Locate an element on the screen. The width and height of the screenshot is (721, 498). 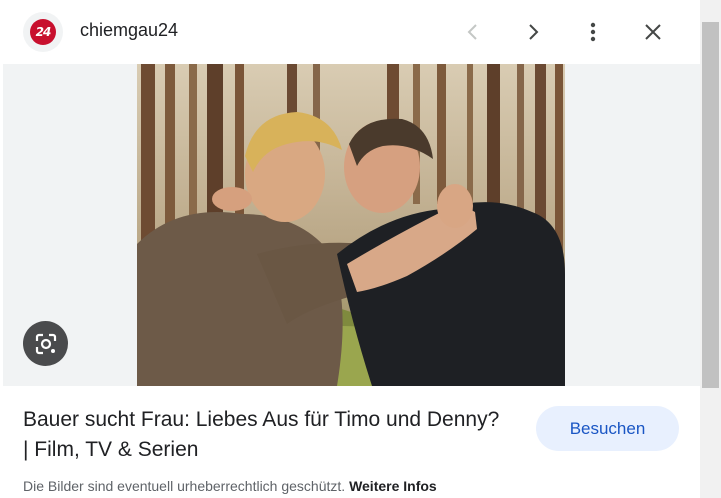
more-vert-icon is located at coordinates (593, 32).